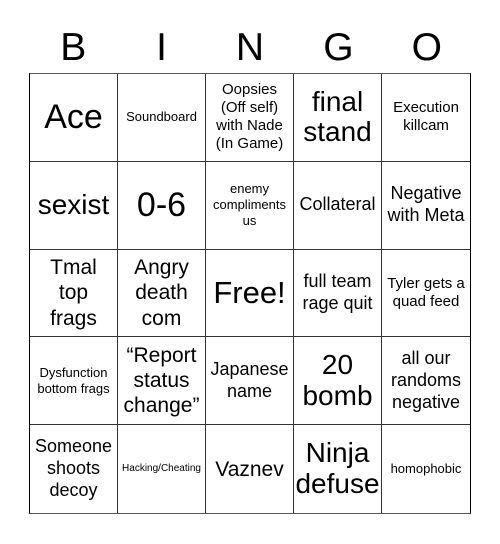 Image resolution: width=500 pixels, height=544 pixels. I want to click on header-letter-n: N, so click(250, 47).